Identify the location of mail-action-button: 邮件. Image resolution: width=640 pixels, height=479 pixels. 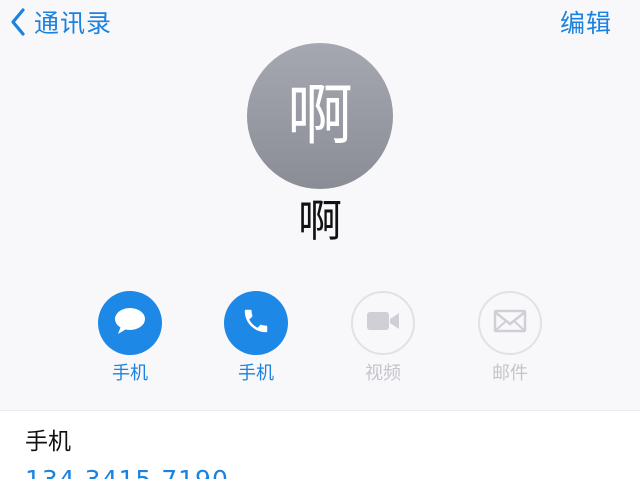
(510, 338).